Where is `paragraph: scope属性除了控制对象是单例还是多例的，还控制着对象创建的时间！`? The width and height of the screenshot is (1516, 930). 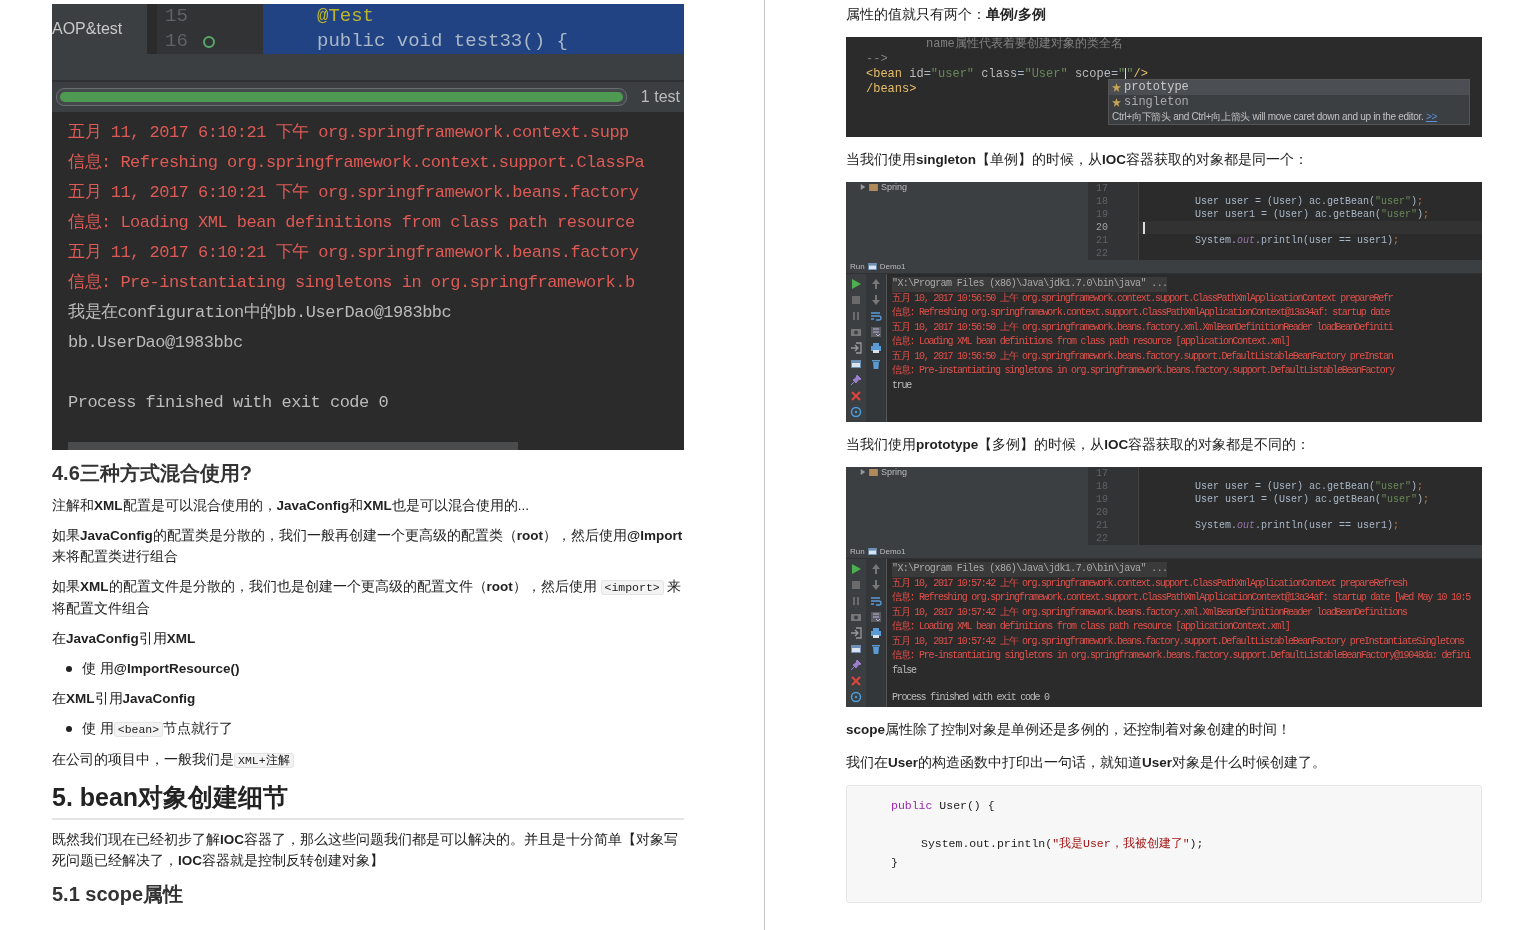
paragraph: scope属性除了控制对象是单例还是多例的，还控制着对象创建的时间！ is located at coordinates (1069, 730).